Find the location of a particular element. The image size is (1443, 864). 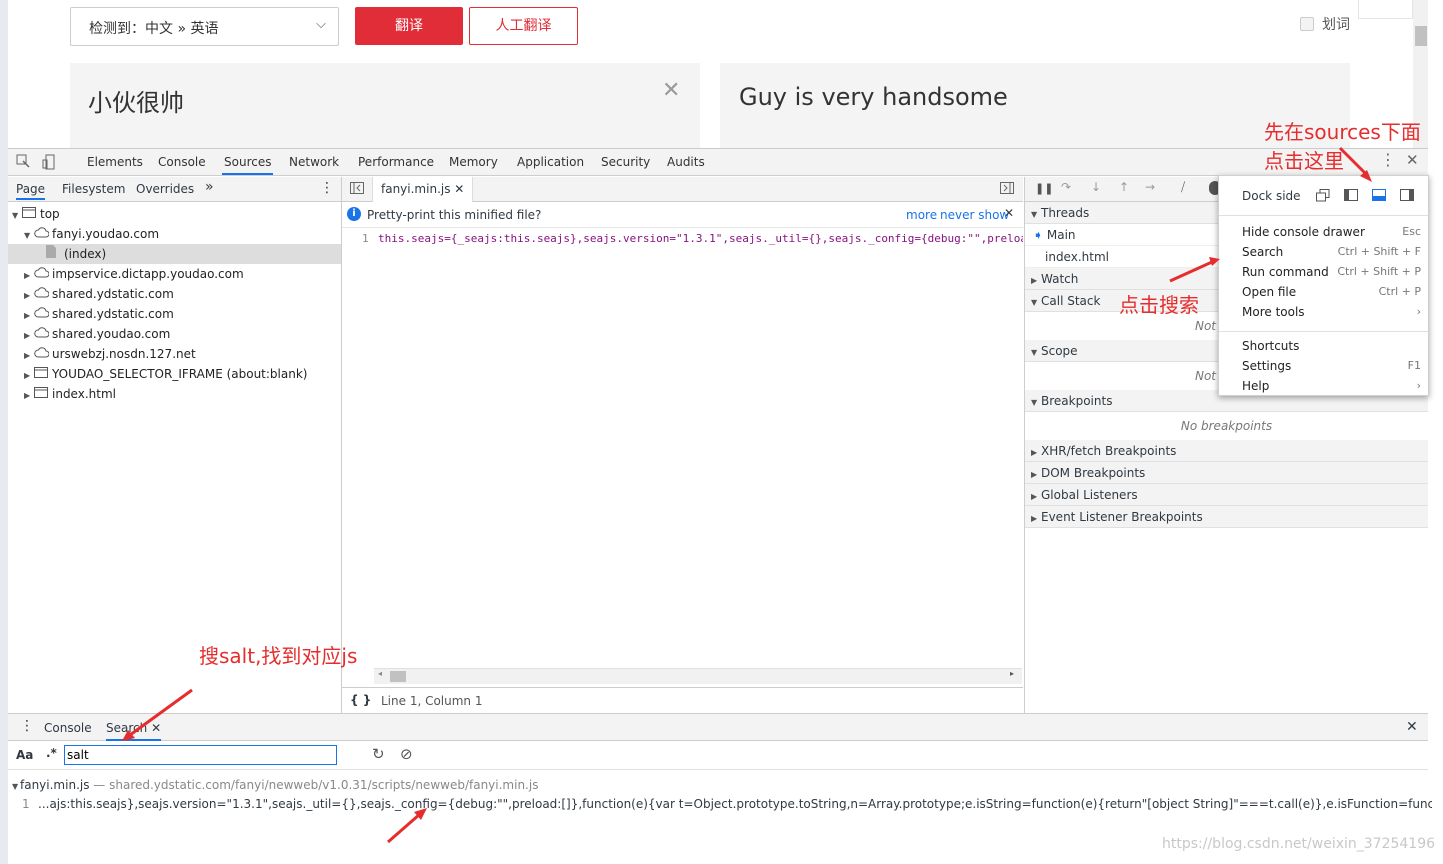

arrow-to-menu is located at coordinates (1355, 164).